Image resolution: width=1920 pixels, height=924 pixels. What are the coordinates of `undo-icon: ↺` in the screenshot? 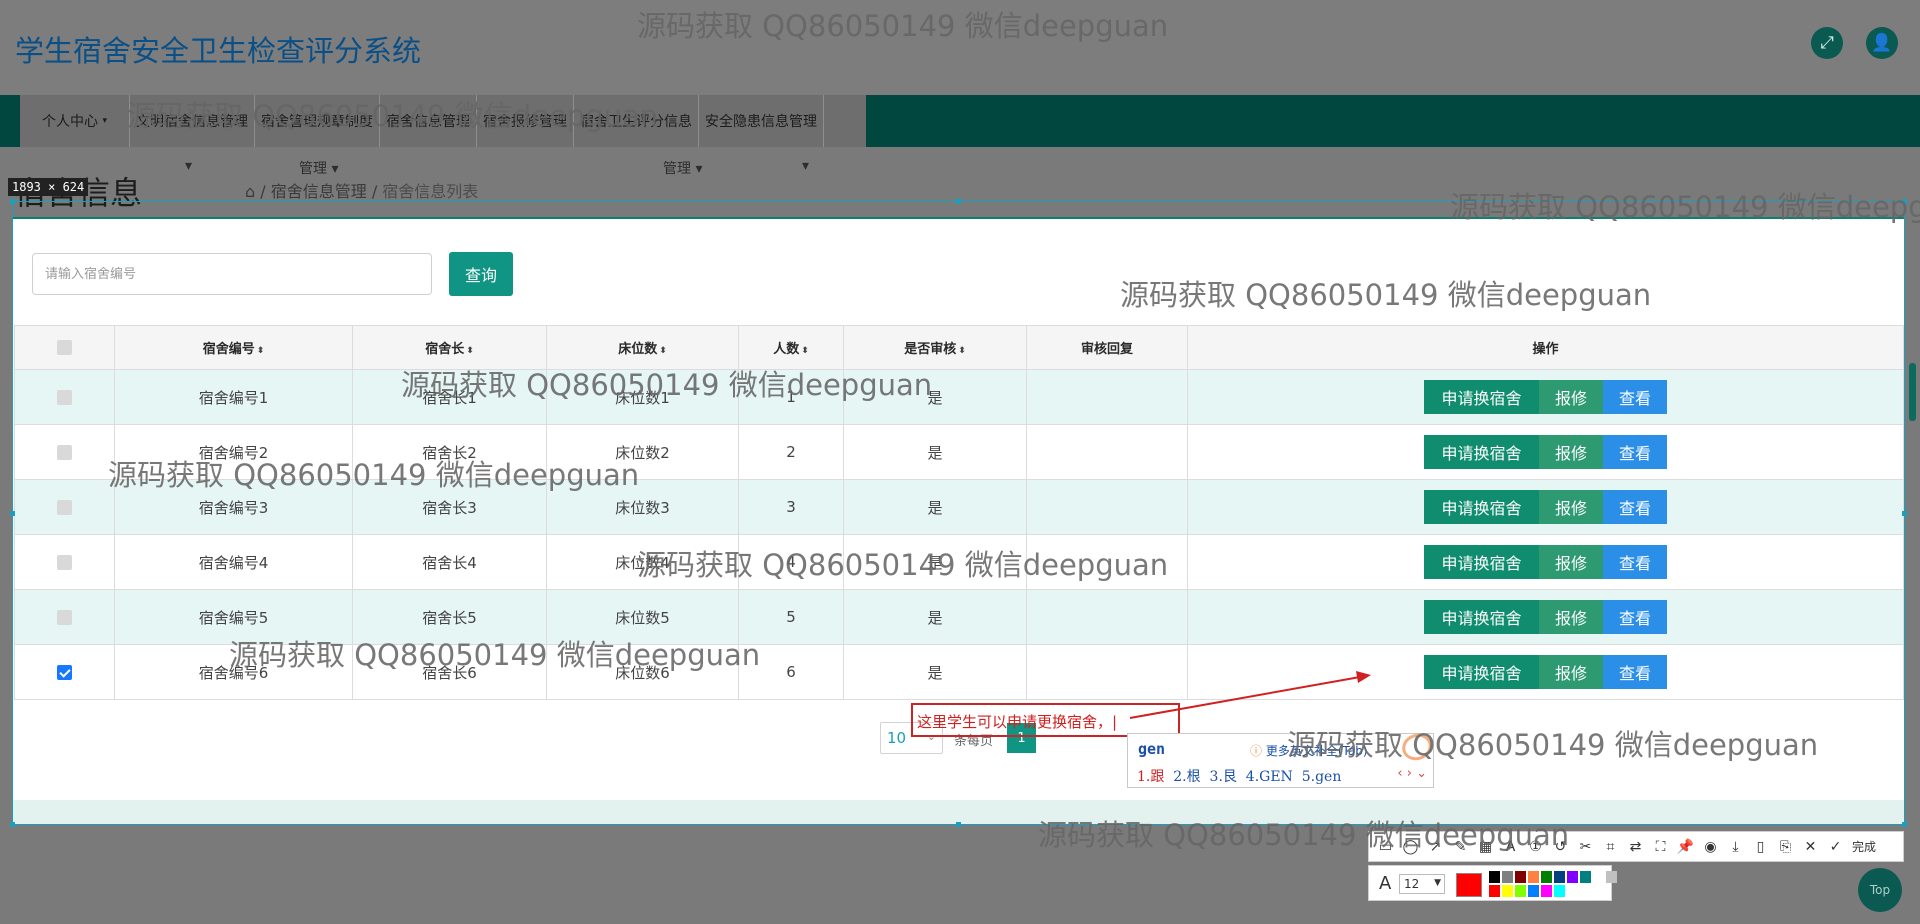 It's located at (1560, 846).